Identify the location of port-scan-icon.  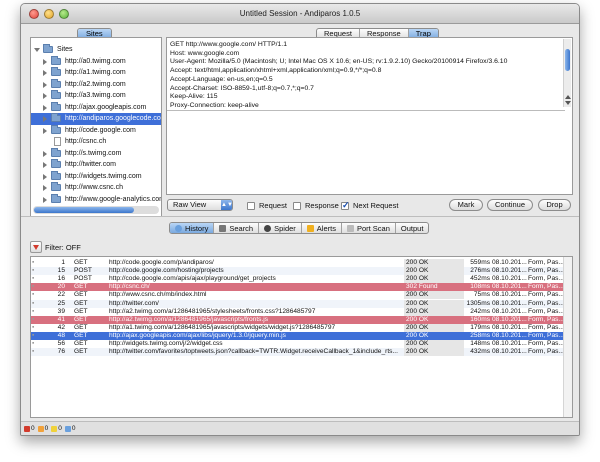
(350, 228).